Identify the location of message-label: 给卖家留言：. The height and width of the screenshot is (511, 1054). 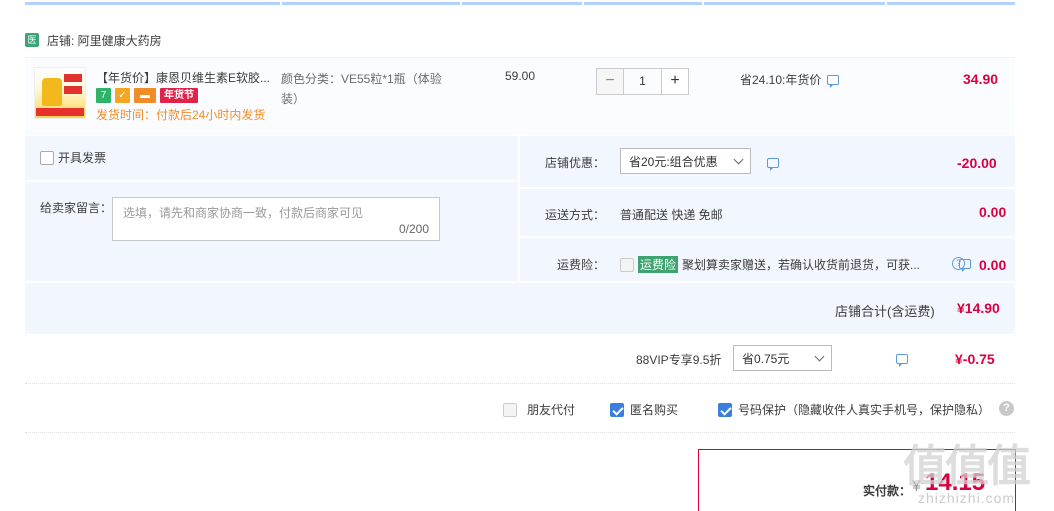
(76, 208).